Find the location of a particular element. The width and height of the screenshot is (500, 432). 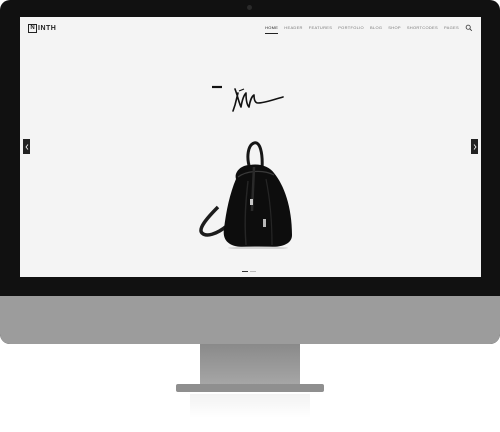

monitor-stand-base is located at coordinates (250, 388).